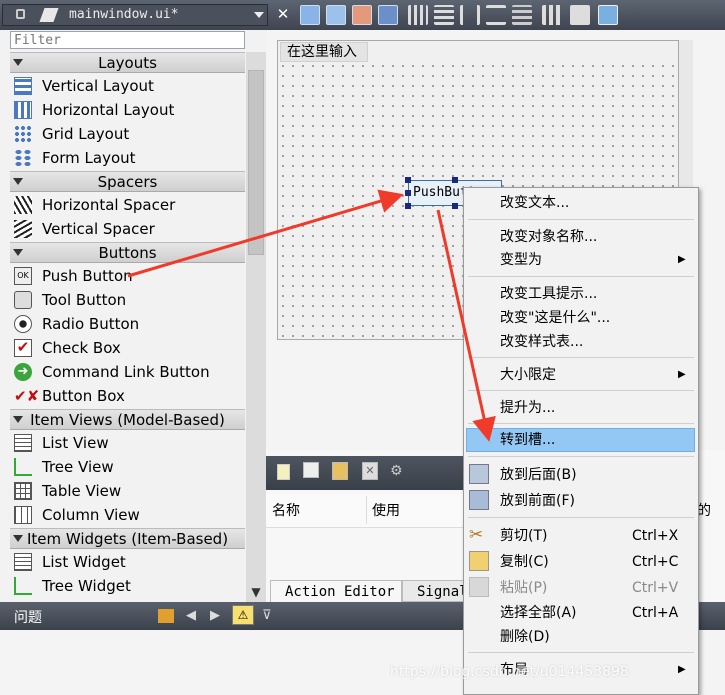  What do you see at coordinates (466, 325) in the screenshot?
I see `arrow-to-go-to-slot` at bounding box center [466, 325].